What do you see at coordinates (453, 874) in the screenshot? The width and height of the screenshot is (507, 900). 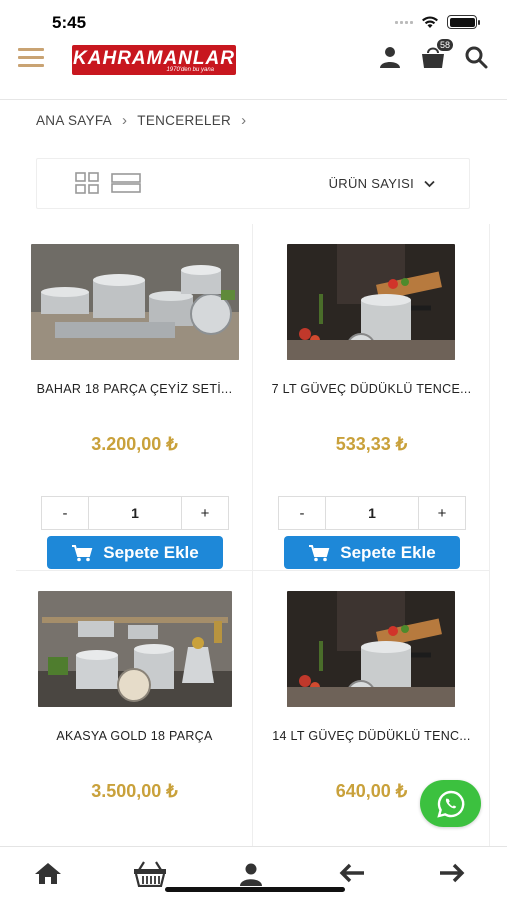 I see `arrow-right-icon` at bounding box center [453, 874].